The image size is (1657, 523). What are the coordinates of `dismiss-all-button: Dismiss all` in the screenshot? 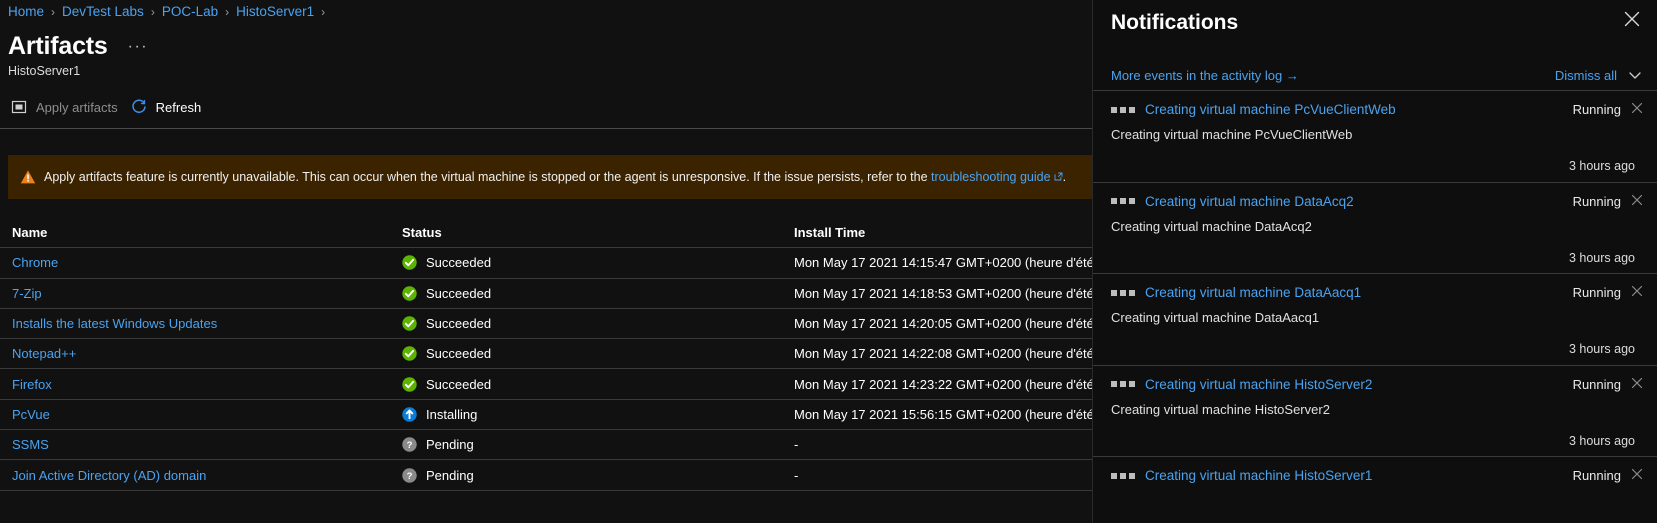 It's located at (1586, 75).